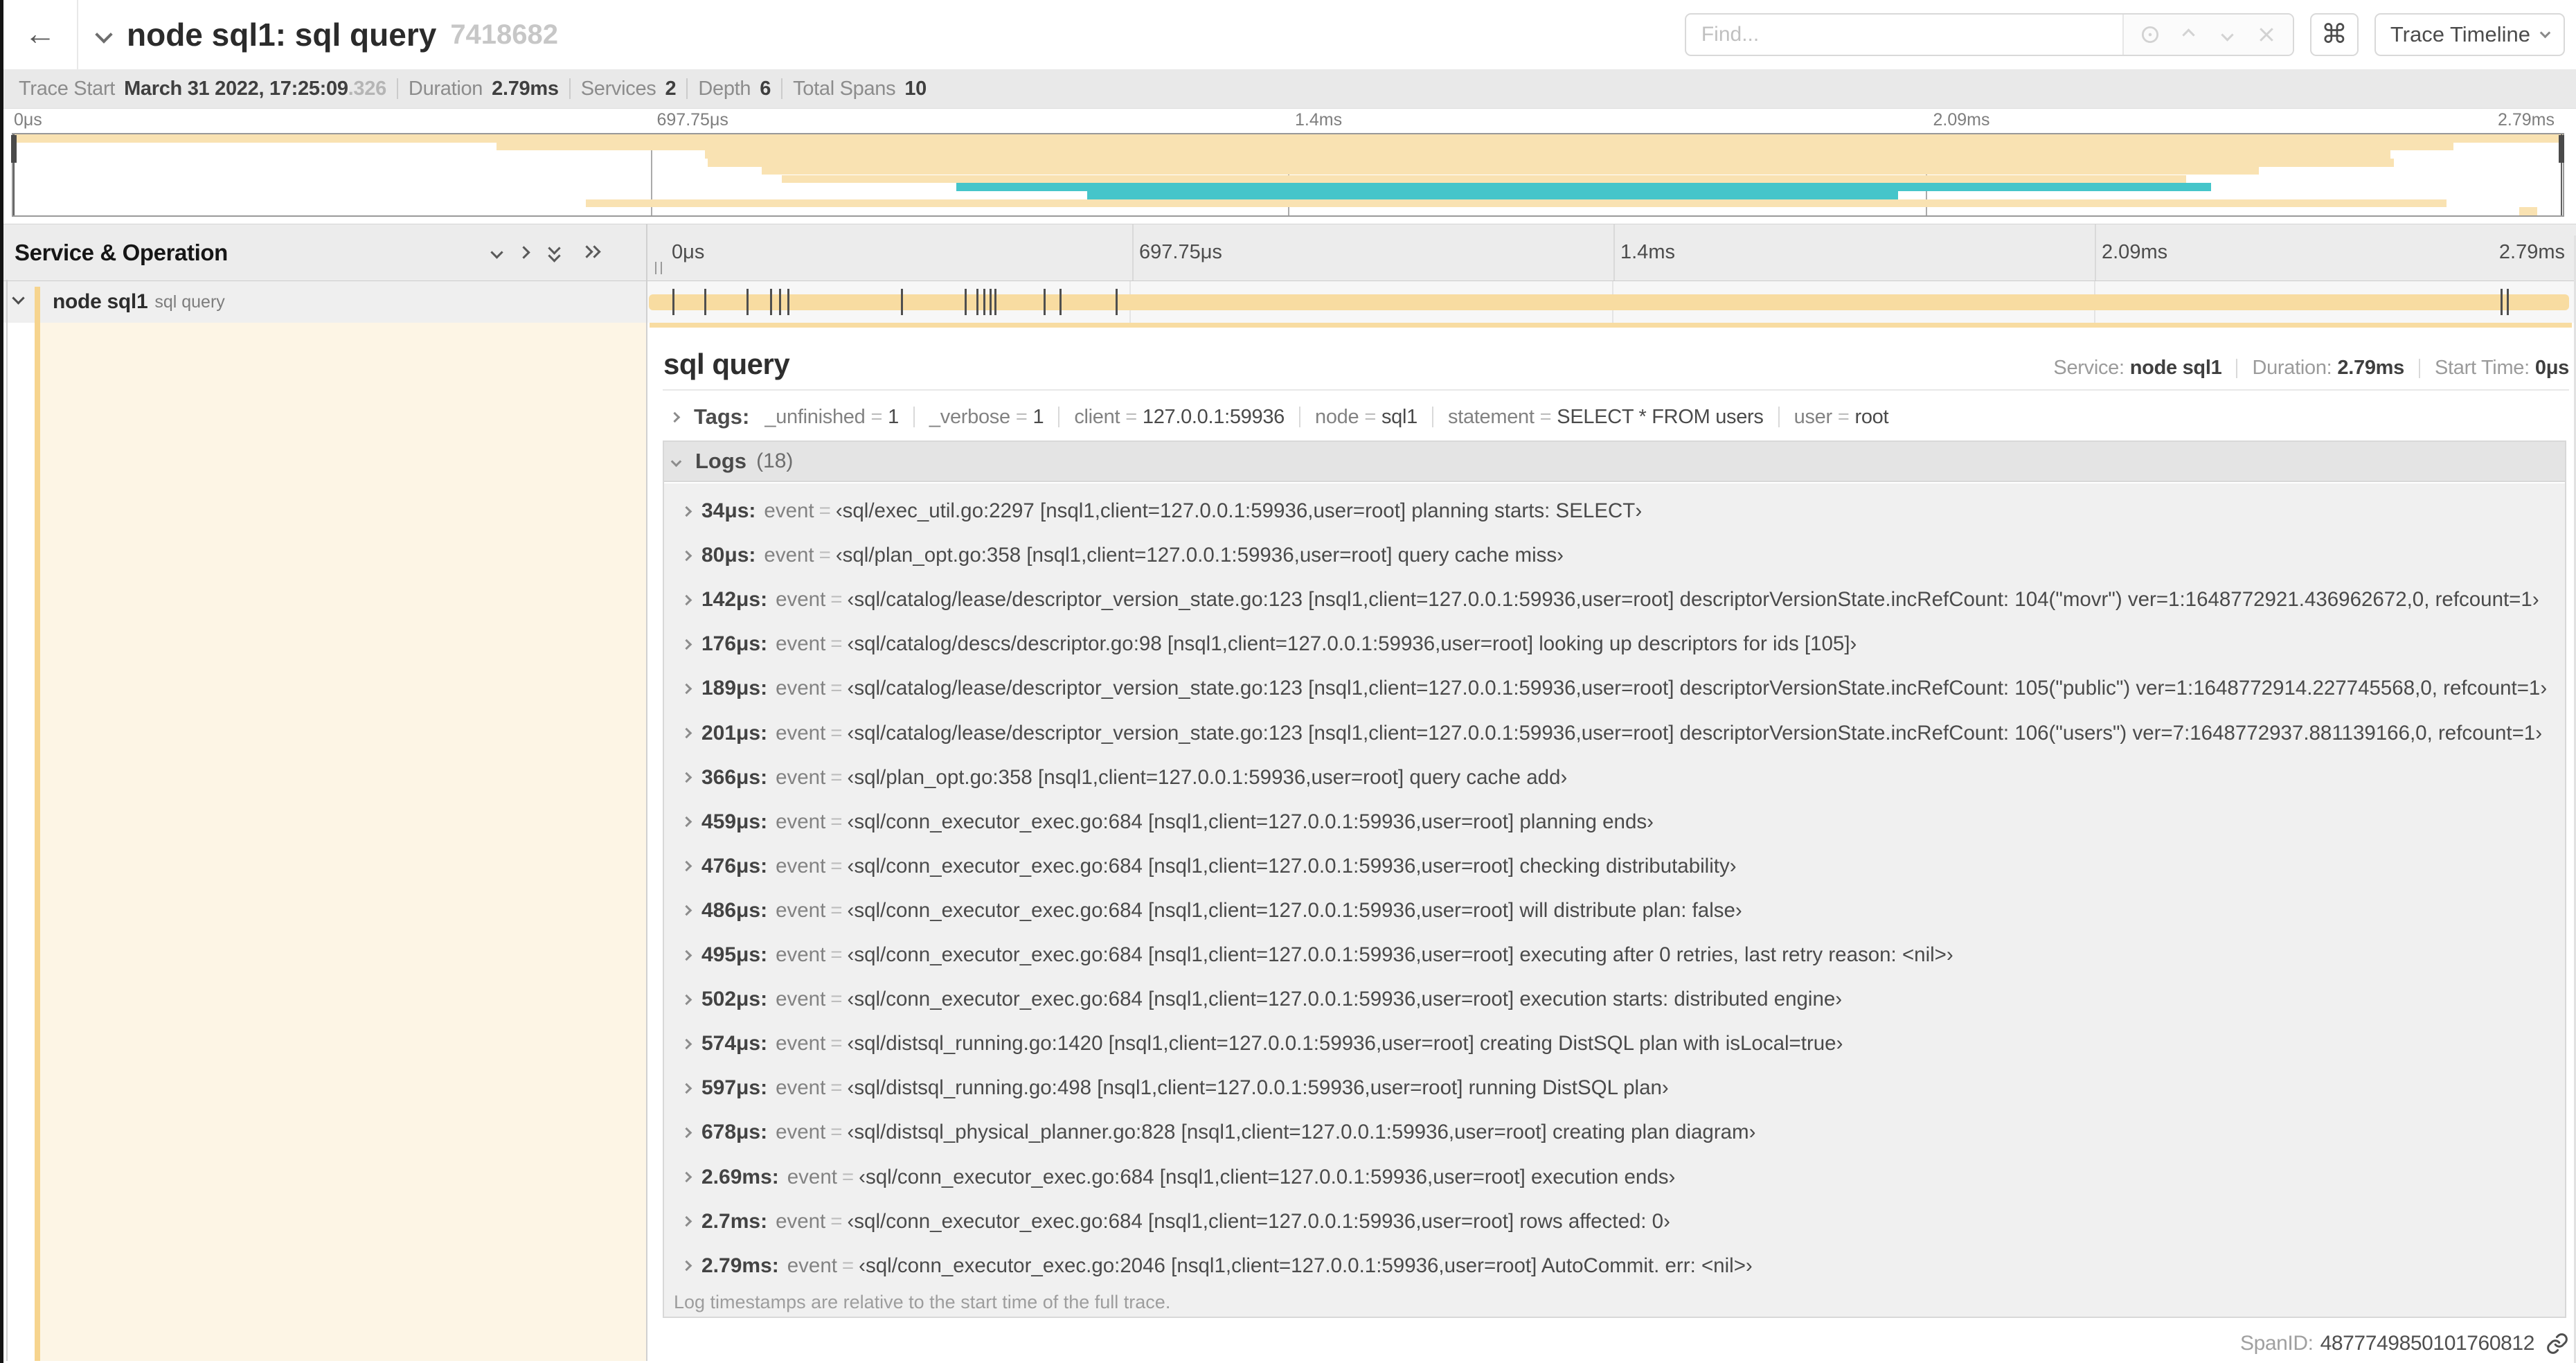 Image resolution: width=2576 pixels, height=1363 pixels. I want to click on trace-view-dropdown: Trace Timeline, so click(2469, 34).